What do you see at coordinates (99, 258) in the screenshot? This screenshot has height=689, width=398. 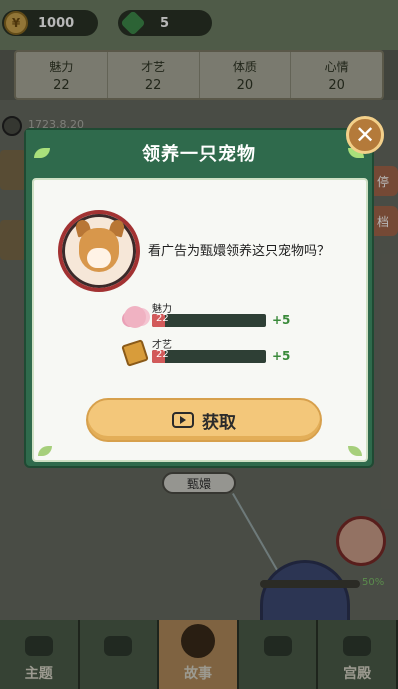 I see `dog-muzzle` at bounding box center [99, 258].